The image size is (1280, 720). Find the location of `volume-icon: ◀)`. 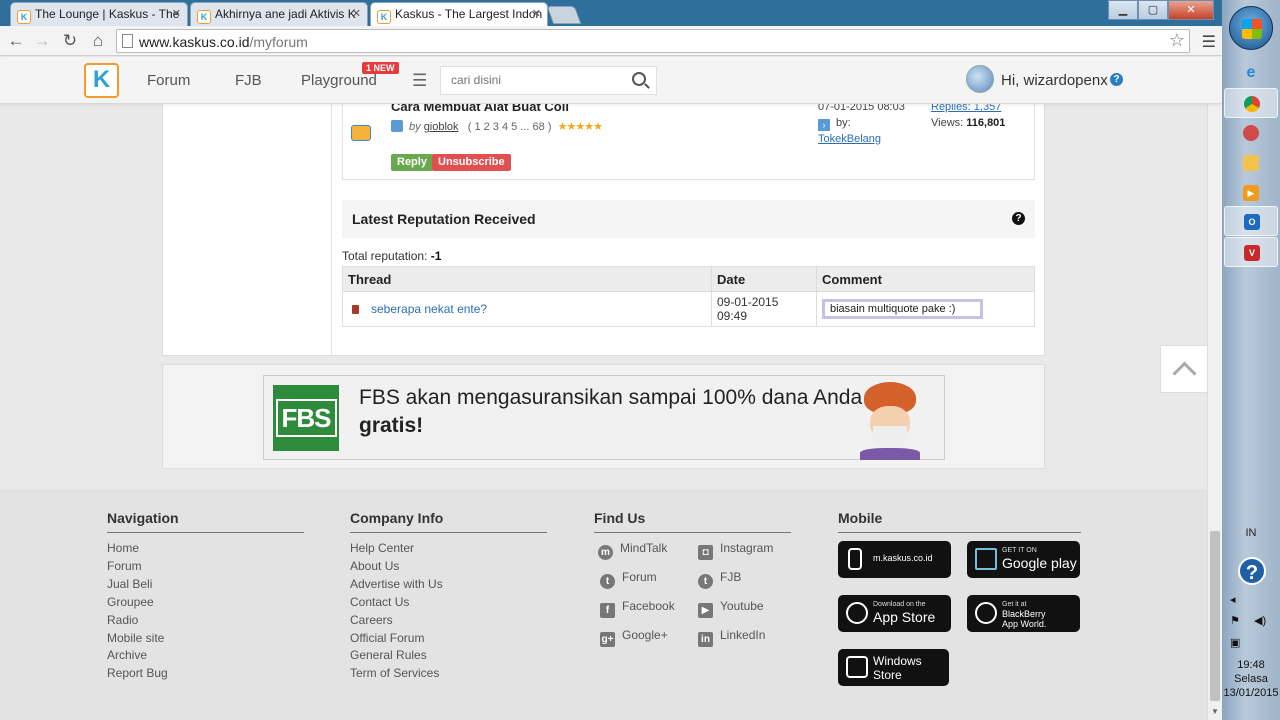

volume-icon: ◀) is located at coordinates (1260, 620).